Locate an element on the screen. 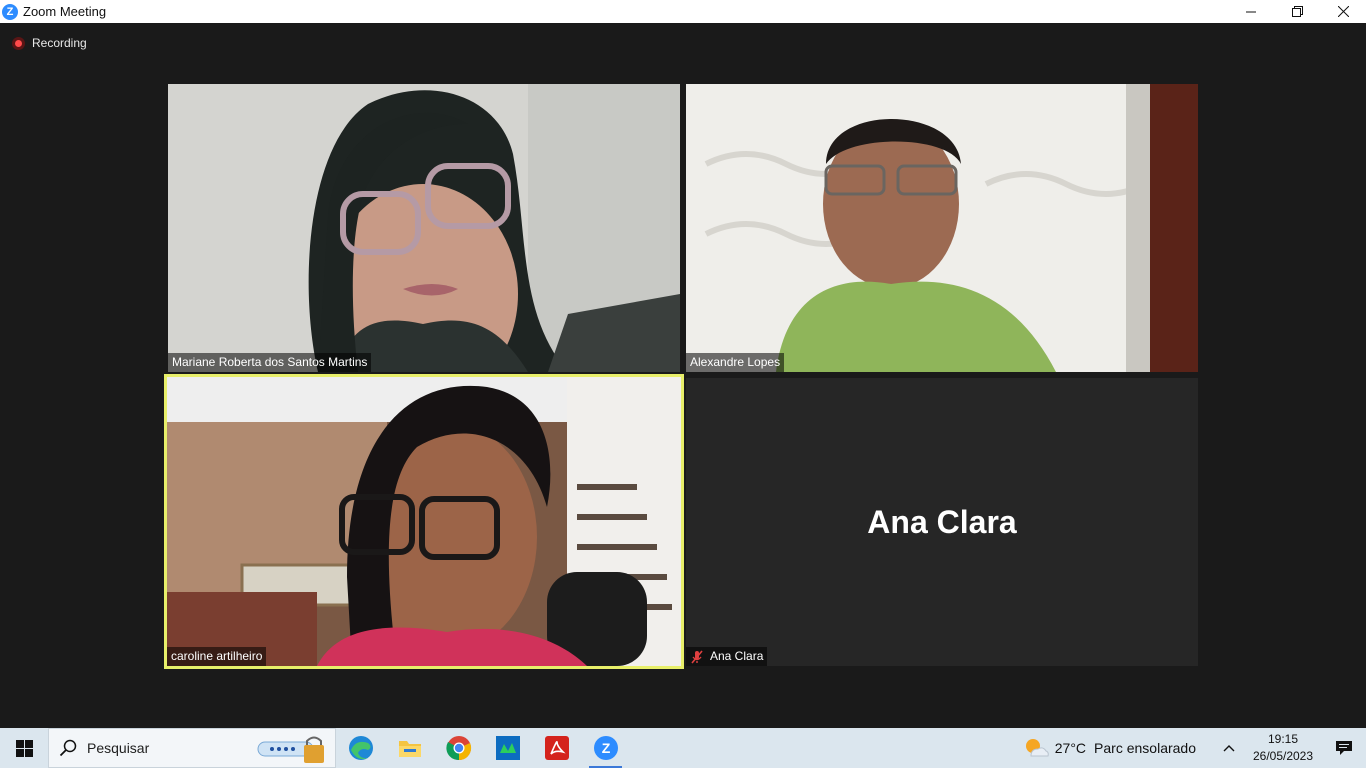  svg-text: Z is located at coordinates (605, 748).